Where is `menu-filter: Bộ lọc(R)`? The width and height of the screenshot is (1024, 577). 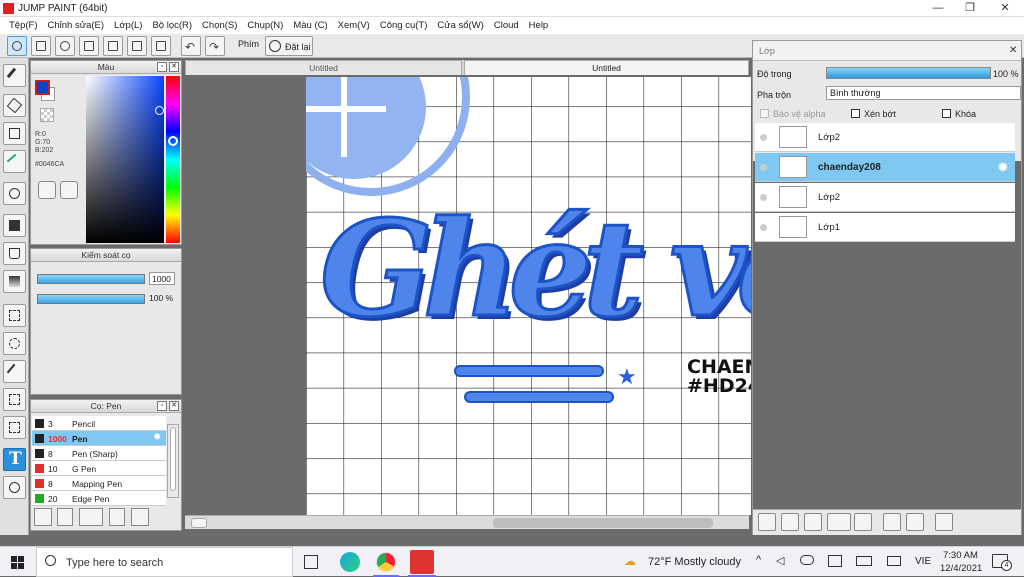
menu-filter: Bộ lọc(R) is located at coordinates (172, 25).